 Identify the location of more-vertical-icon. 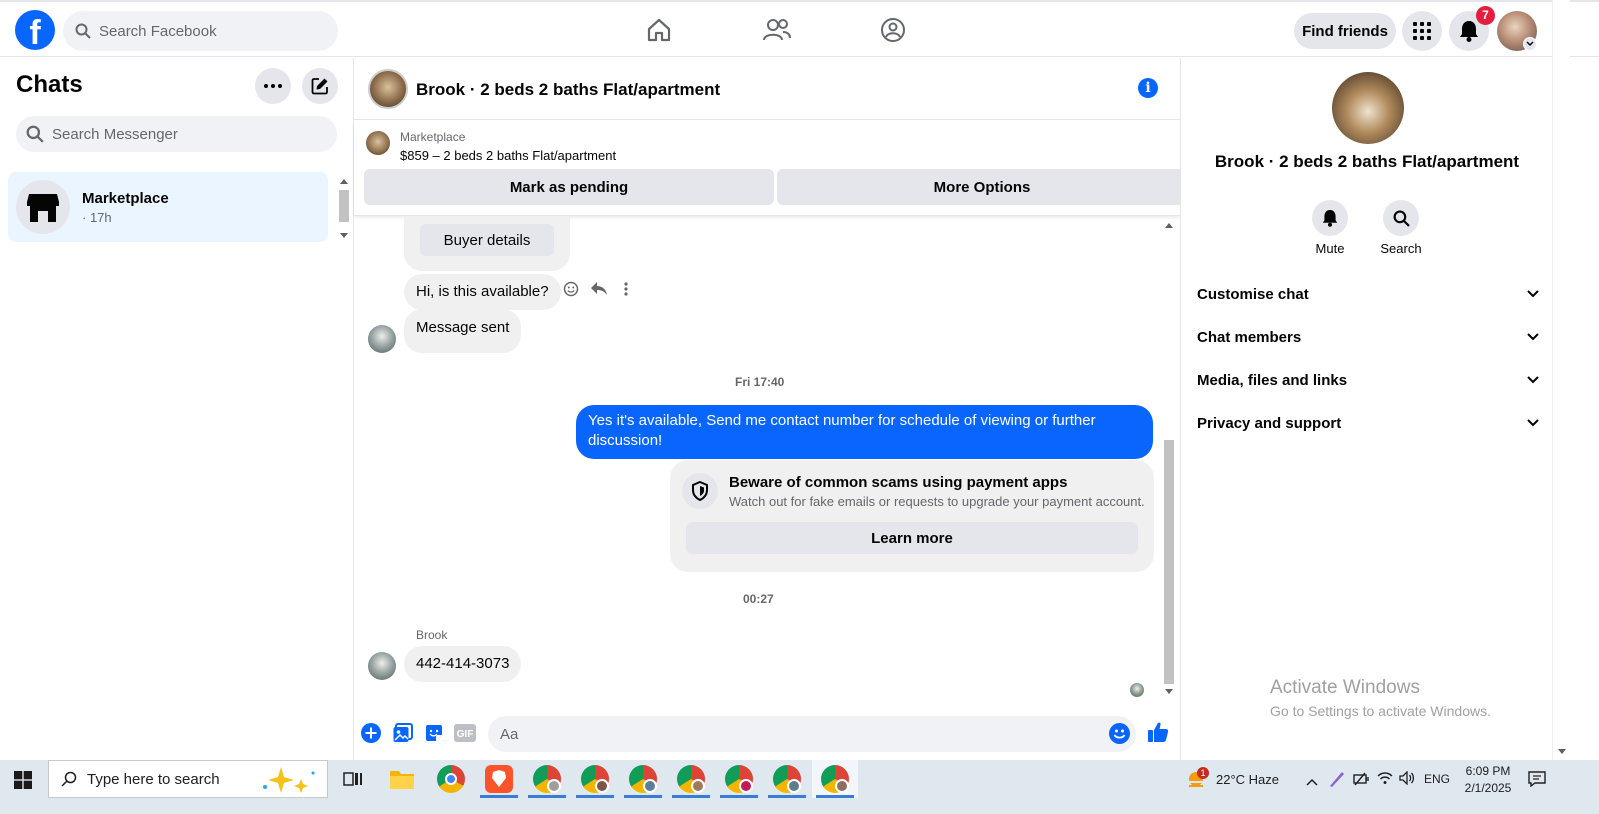
(626, 289).